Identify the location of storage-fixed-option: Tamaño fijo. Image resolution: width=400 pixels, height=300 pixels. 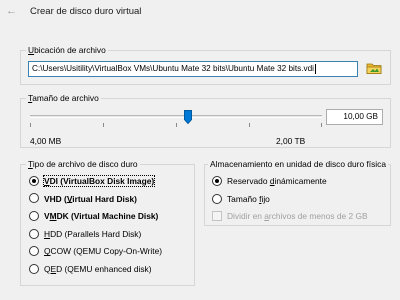
(241, 200).